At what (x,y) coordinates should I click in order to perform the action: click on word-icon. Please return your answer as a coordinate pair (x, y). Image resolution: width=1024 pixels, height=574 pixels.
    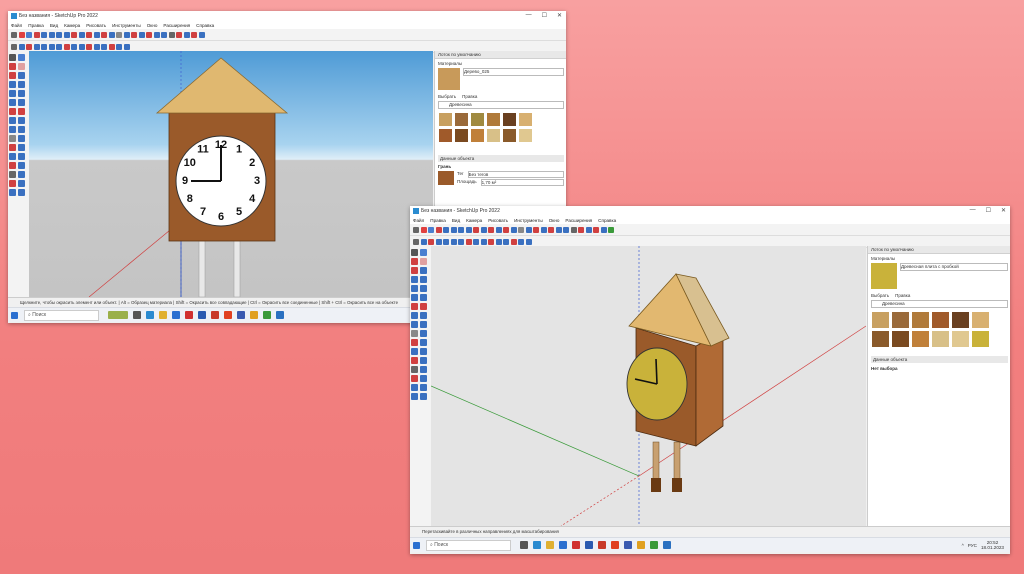
    Looking at the image, I should click on (588, 545).